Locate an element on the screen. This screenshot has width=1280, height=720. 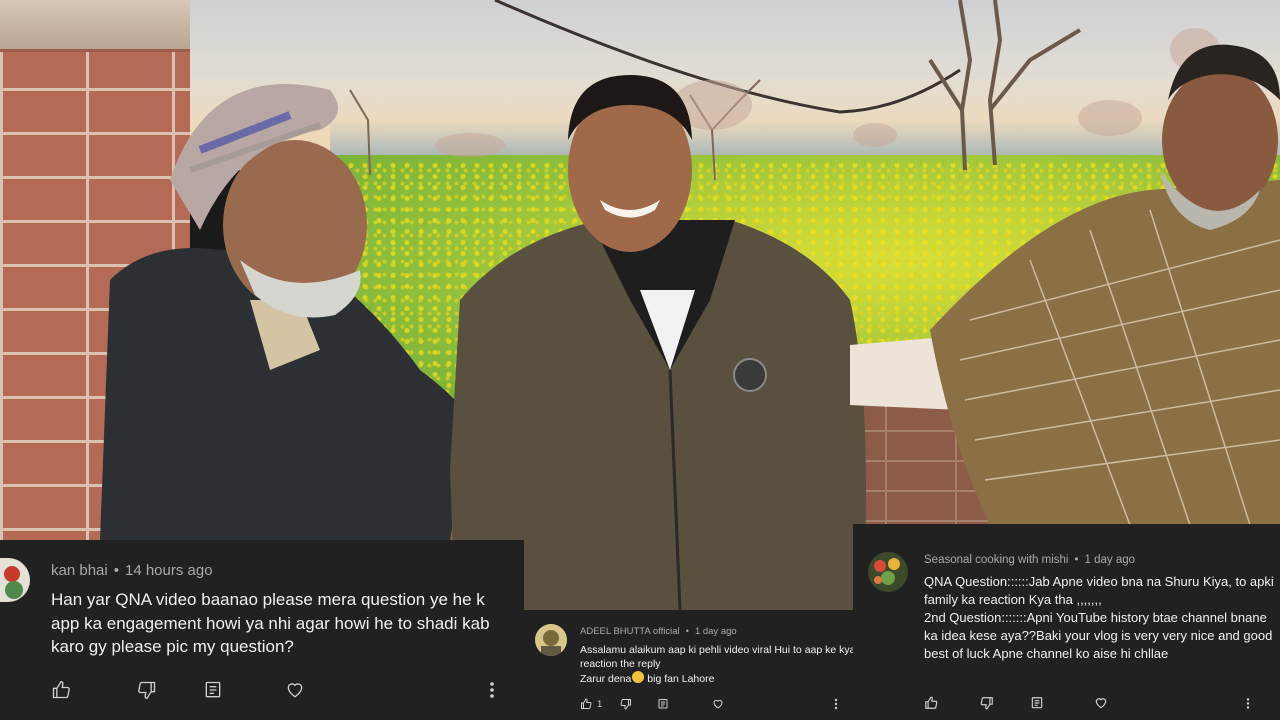
comment-meta: kan bhai • 14 hours ago is located at coordinates (132, 570).